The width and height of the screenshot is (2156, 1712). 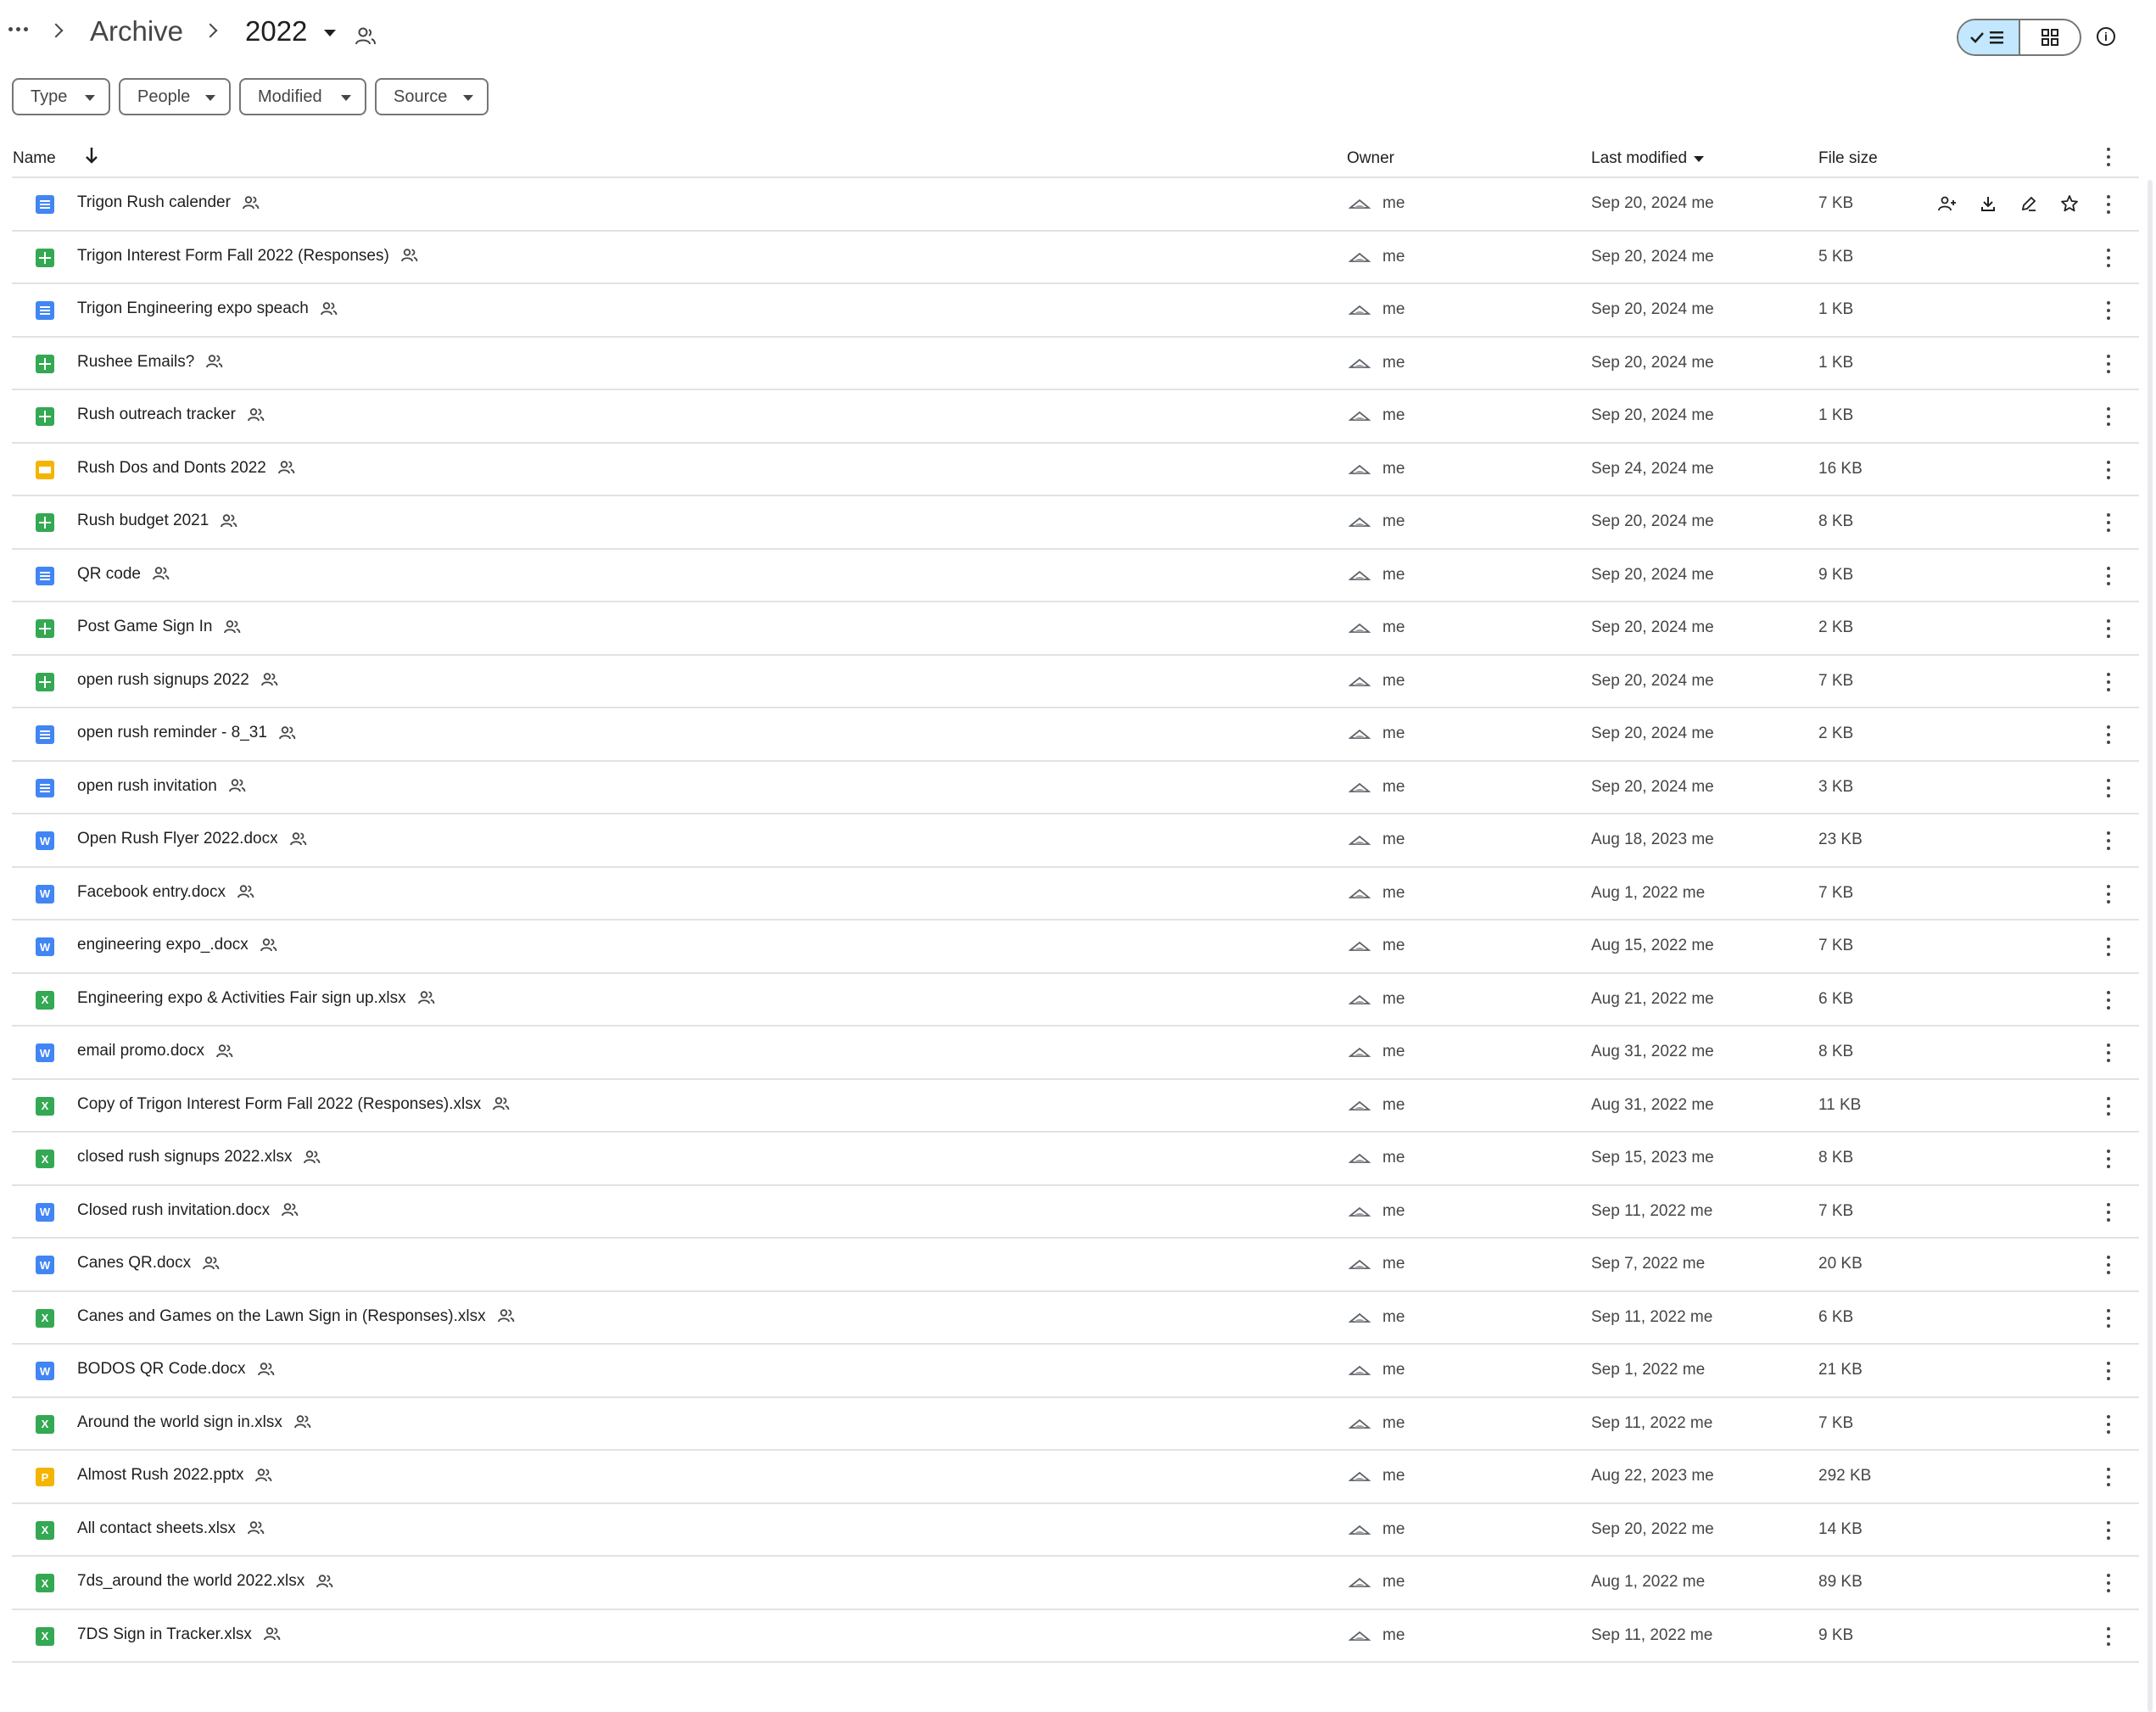 I want to click on file-name-cell: Rush outreach tracker, so click(x=171, y=415).